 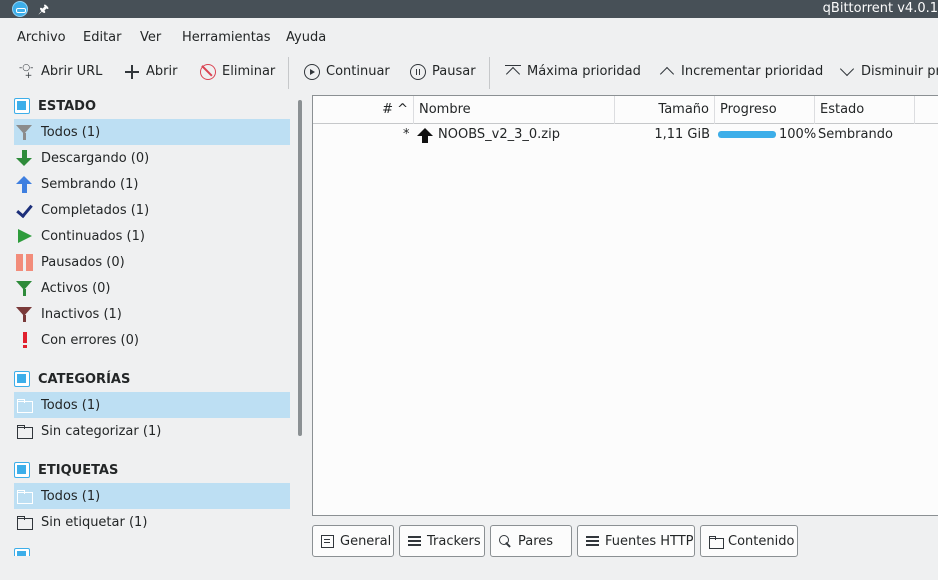 I want to click on tags-section-header: ETIQUETAS, so click(x=66, y=470).